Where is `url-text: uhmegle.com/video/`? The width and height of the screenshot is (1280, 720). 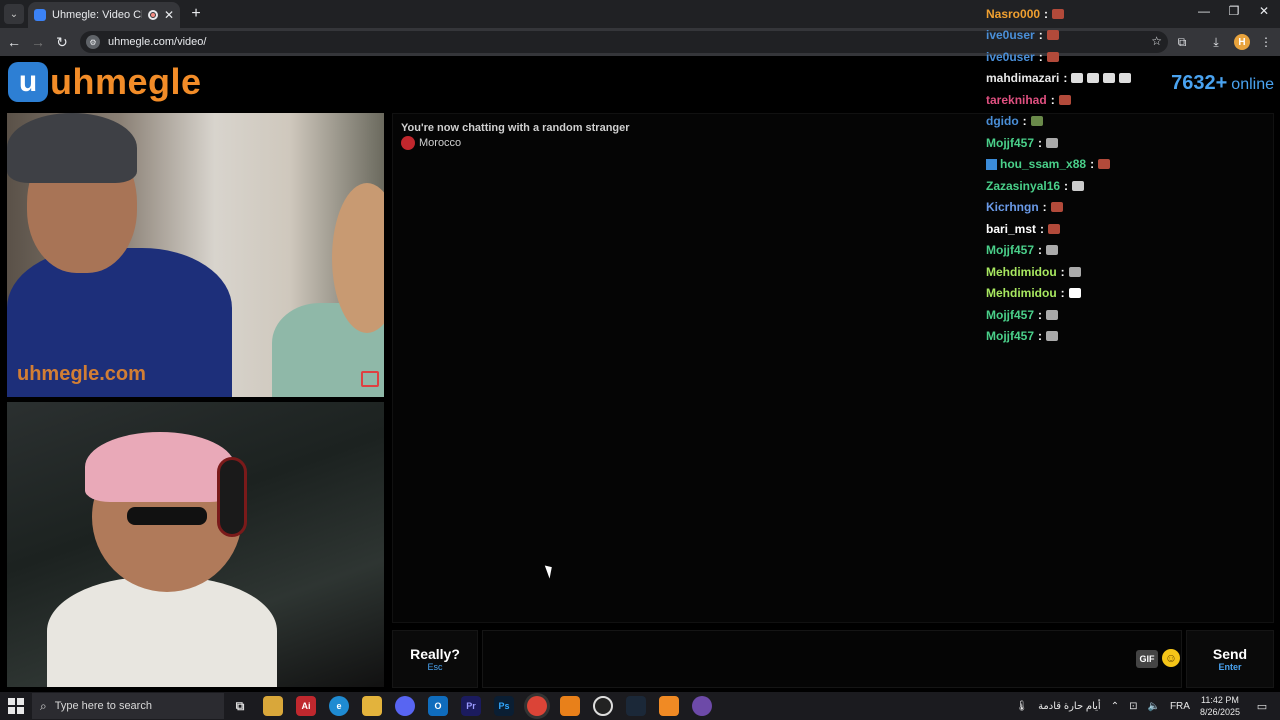
url-text: uhmegle.com/video/ is located at coordinates (157, 42).